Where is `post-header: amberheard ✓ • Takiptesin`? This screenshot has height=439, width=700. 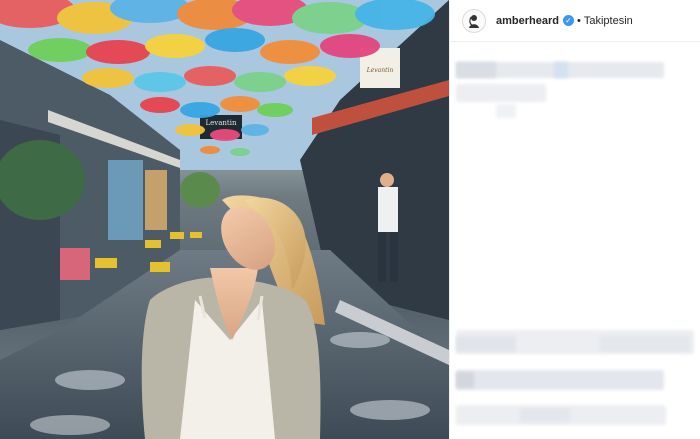 post-header: amberheard ✓ • Takiptesin is located at coordinates (575, 21).